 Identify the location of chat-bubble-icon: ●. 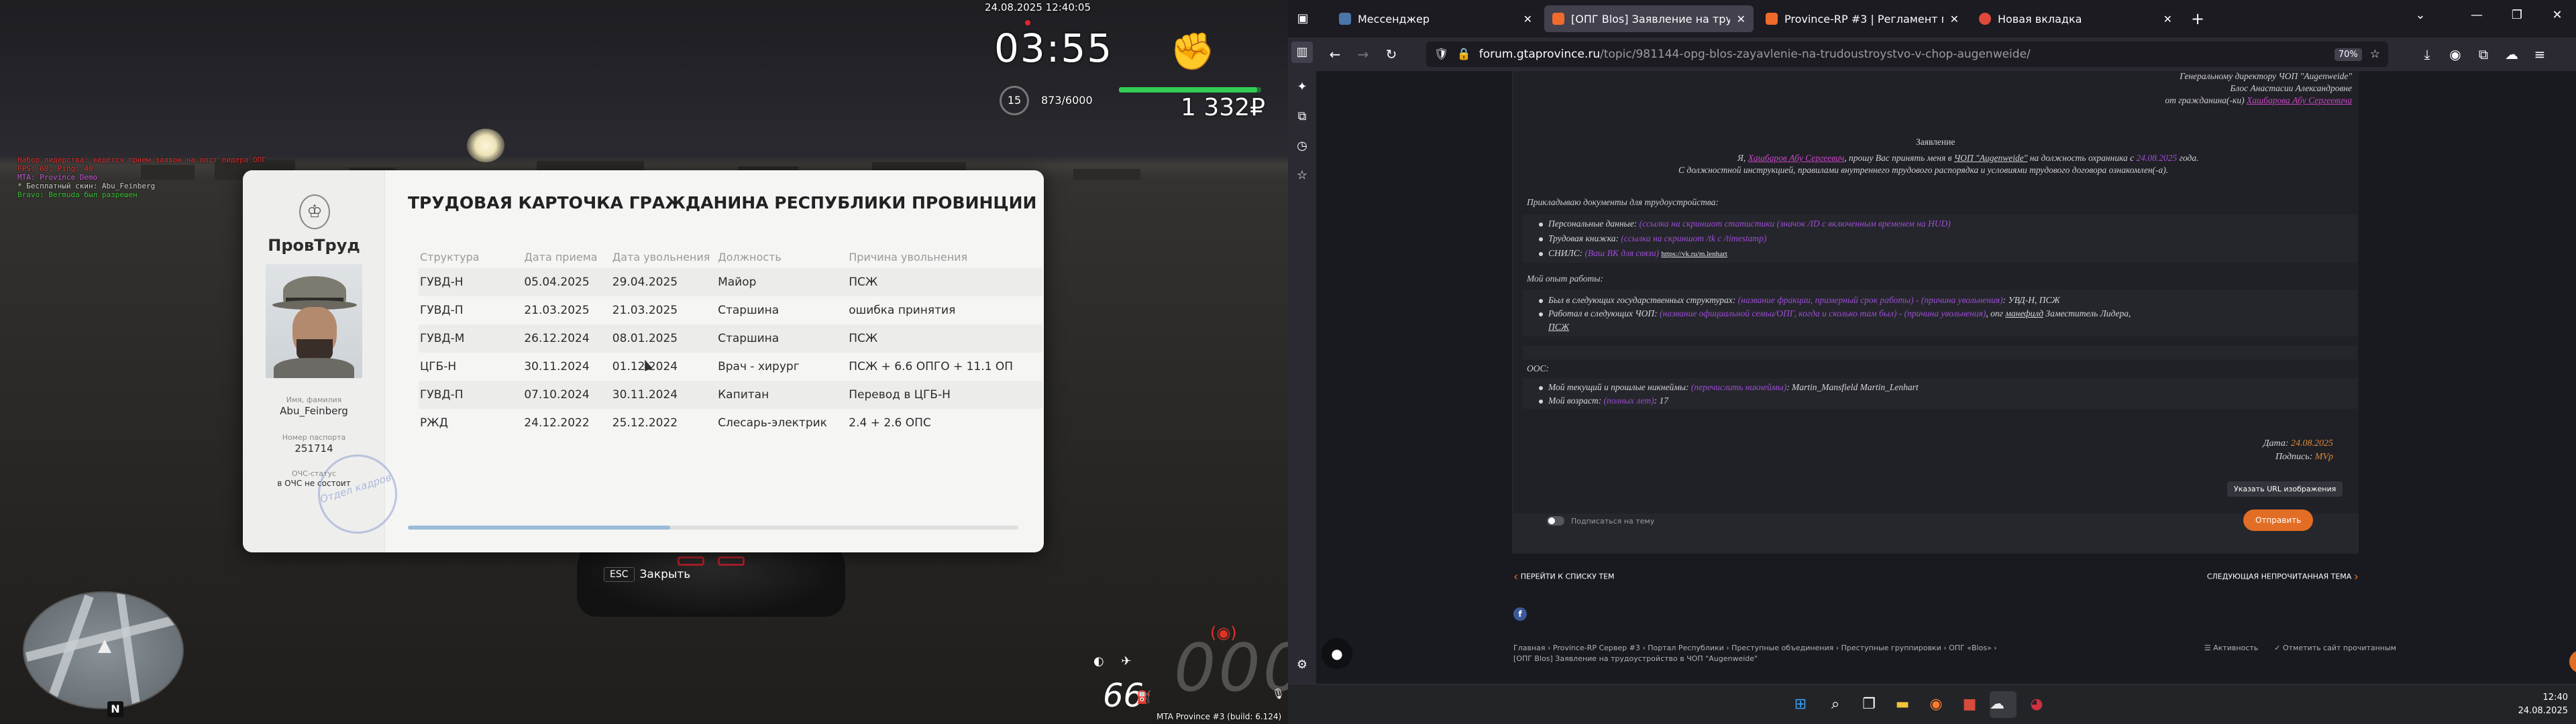
(1337, 653).